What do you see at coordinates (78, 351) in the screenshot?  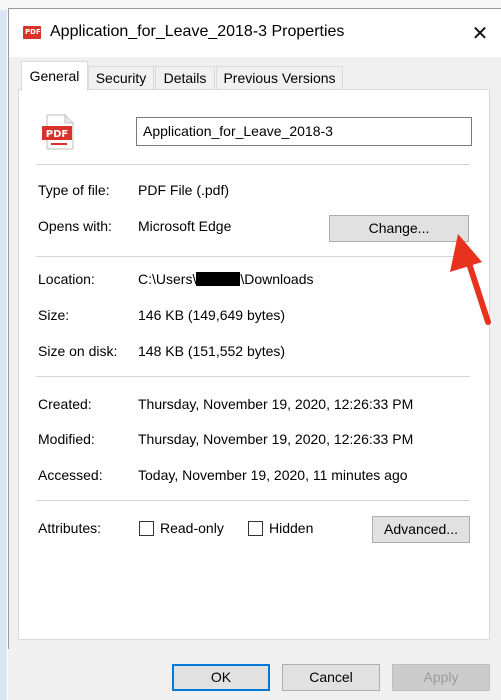 I see `size-on-disk-label: Size on disk:` at bounding box center [78, 351].